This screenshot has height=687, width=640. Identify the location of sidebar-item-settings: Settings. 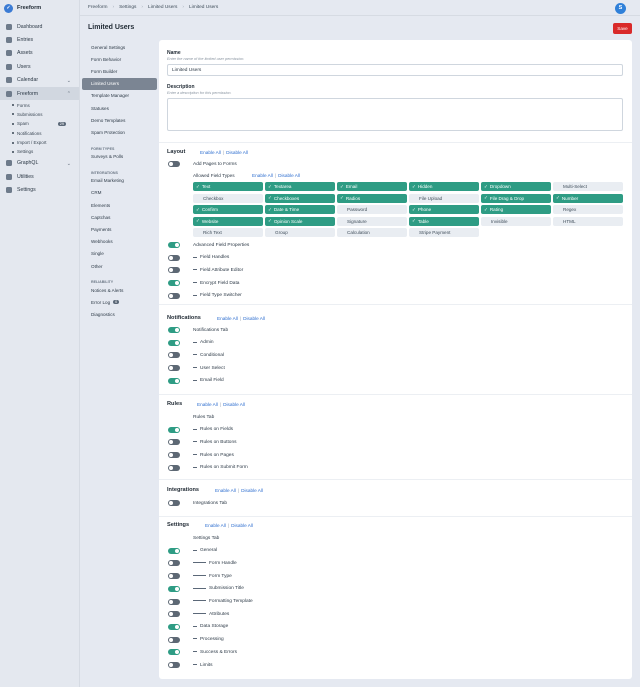
(39, 189).